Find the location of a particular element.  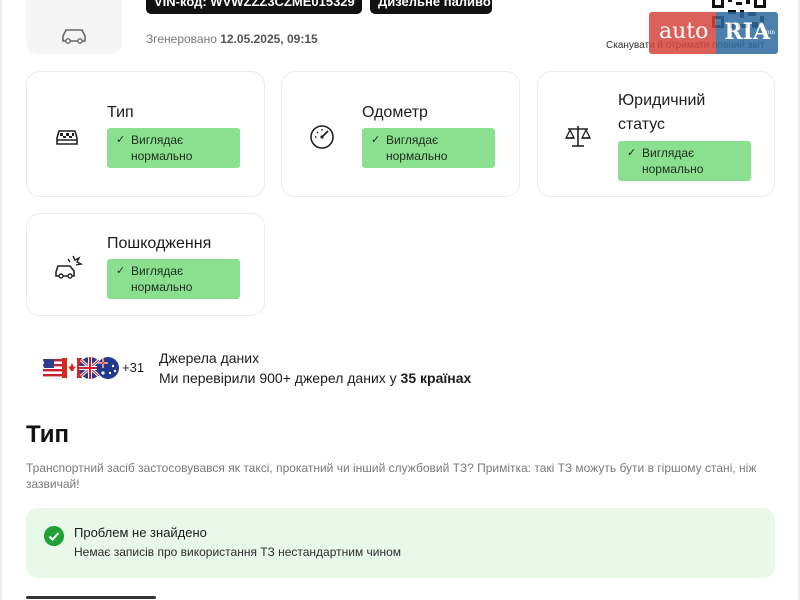

taxi-icon is located at coordinates (67, 137).